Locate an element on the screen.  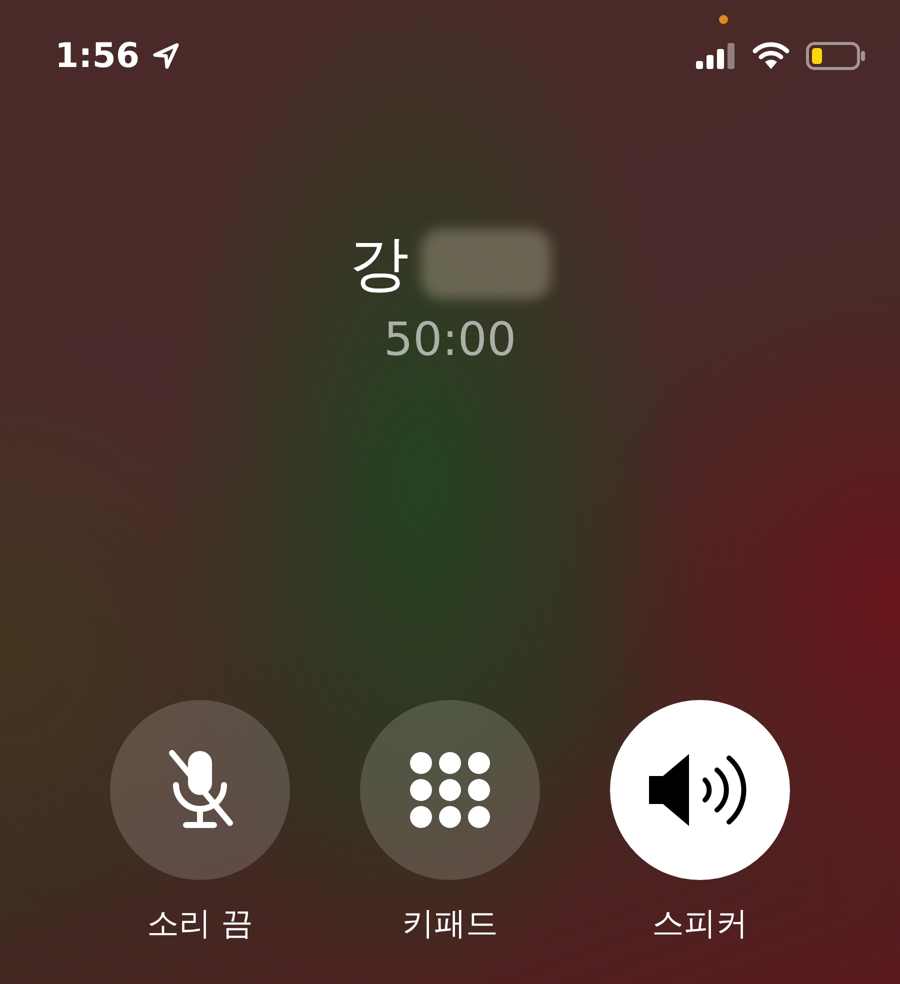
wifi-icon is located at coordinates (771, 56).